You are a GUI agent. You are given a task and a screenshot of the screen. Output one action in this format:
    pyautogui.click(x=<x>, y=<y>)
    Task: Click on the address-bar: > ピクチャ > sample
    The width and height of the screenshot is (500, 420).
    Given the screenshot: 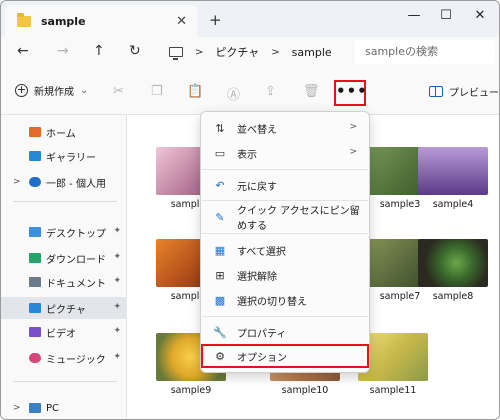 What is the action you would take?
    pyautogui.click(x=254, y=52)
    